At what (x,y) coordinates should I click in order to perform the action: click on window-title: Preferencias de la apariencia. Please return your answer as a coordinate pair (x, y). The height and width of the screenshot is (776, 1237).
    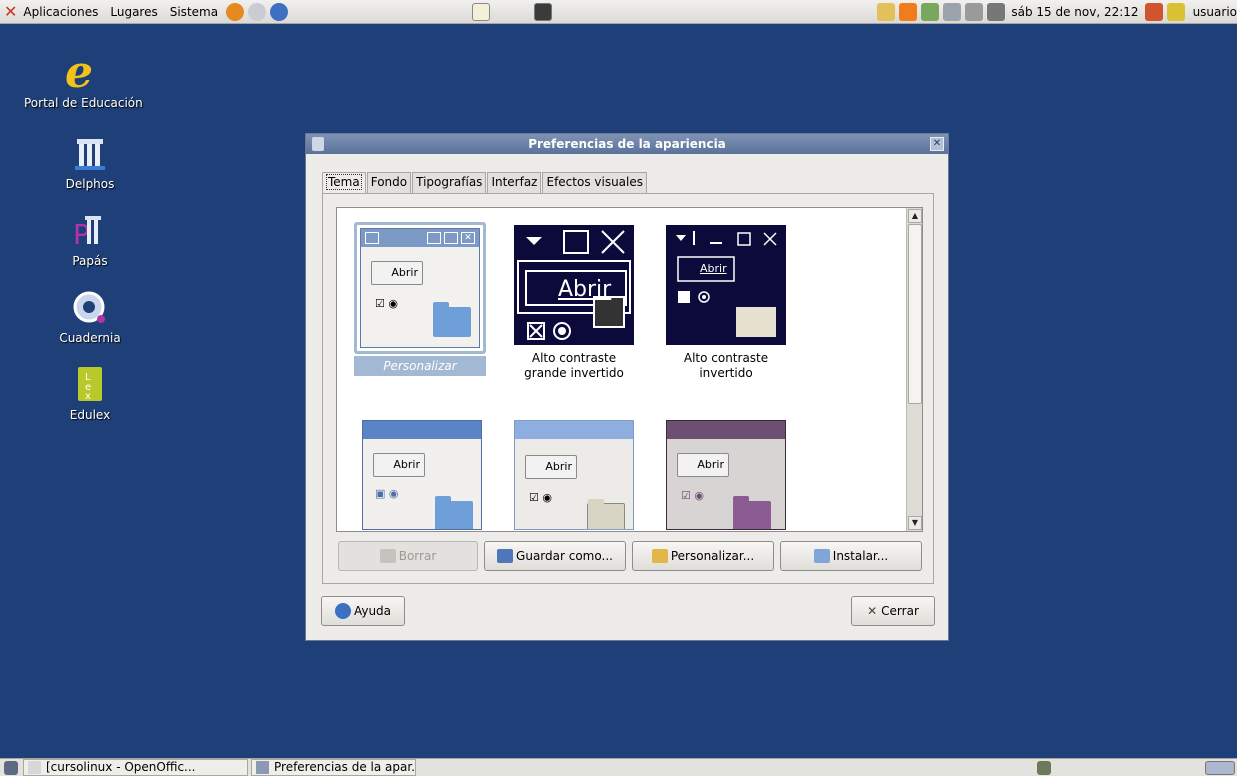
    Looking at the image, I should click on (627, 144).